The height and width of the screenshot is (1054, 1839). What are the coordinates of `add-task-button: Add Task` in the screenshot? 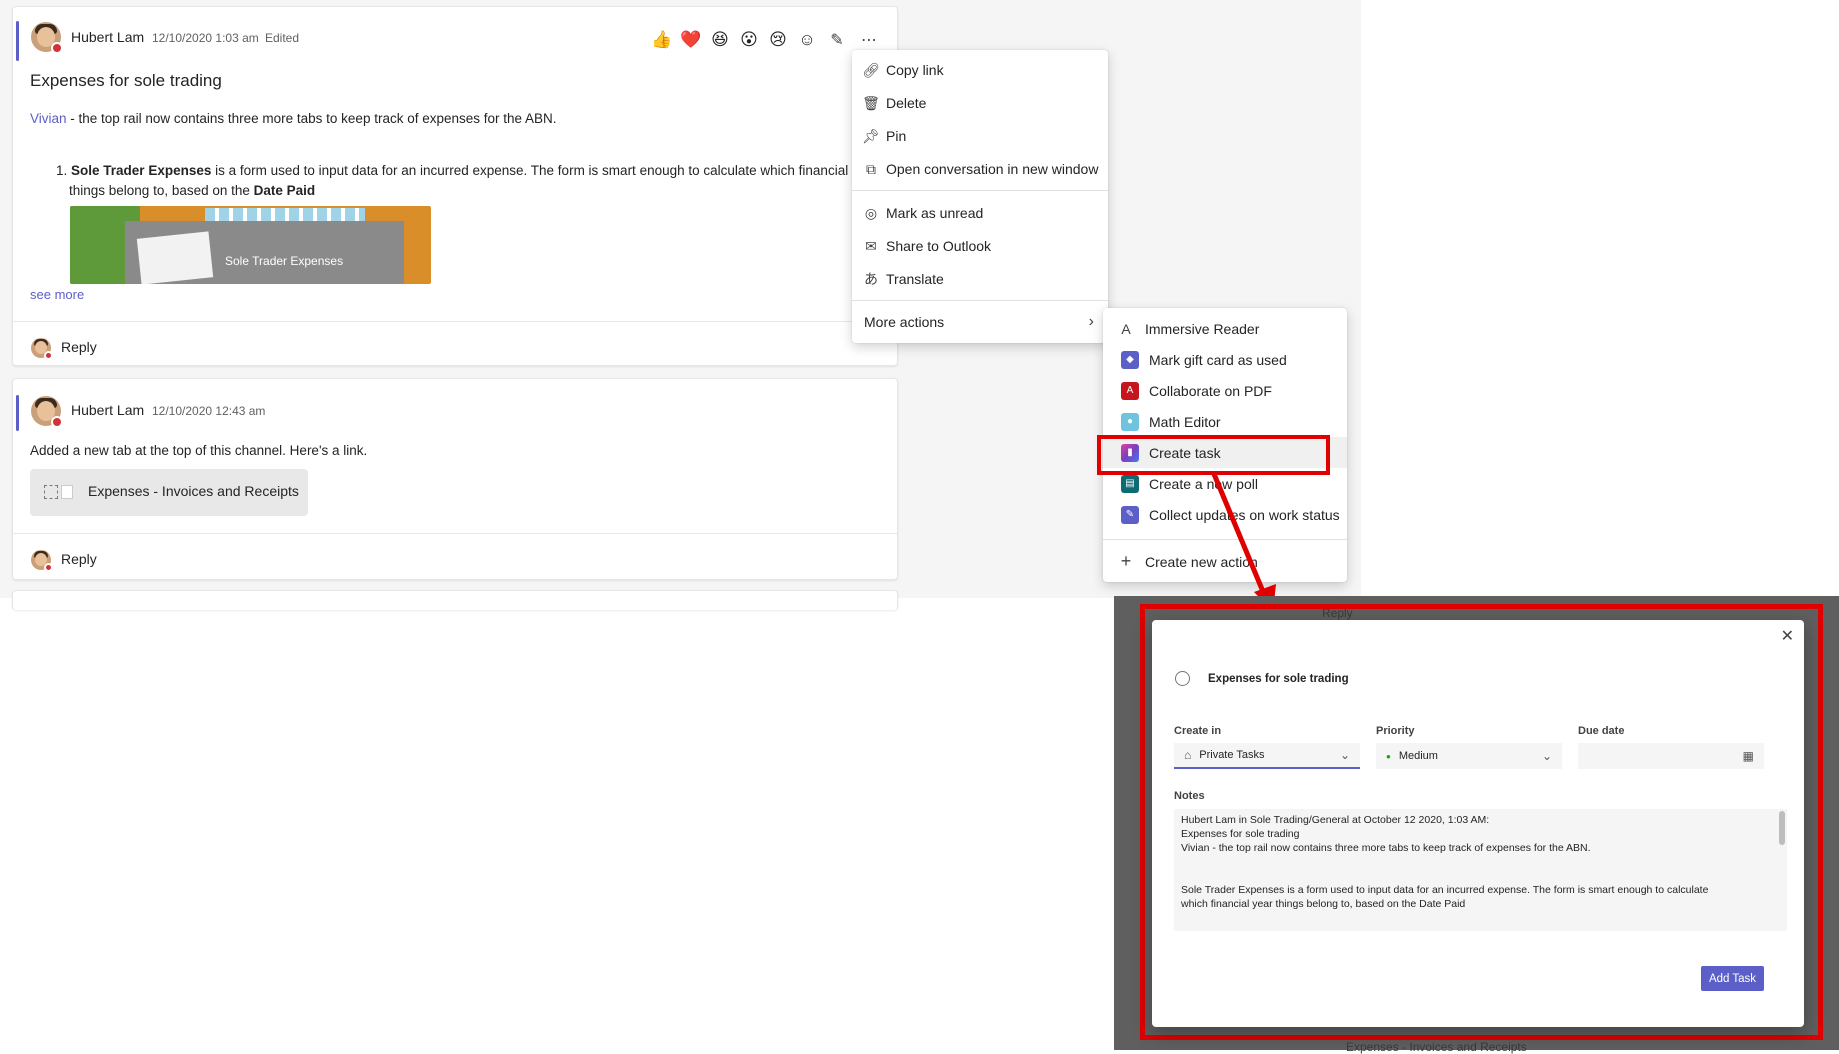 It's located at (1732, 978).